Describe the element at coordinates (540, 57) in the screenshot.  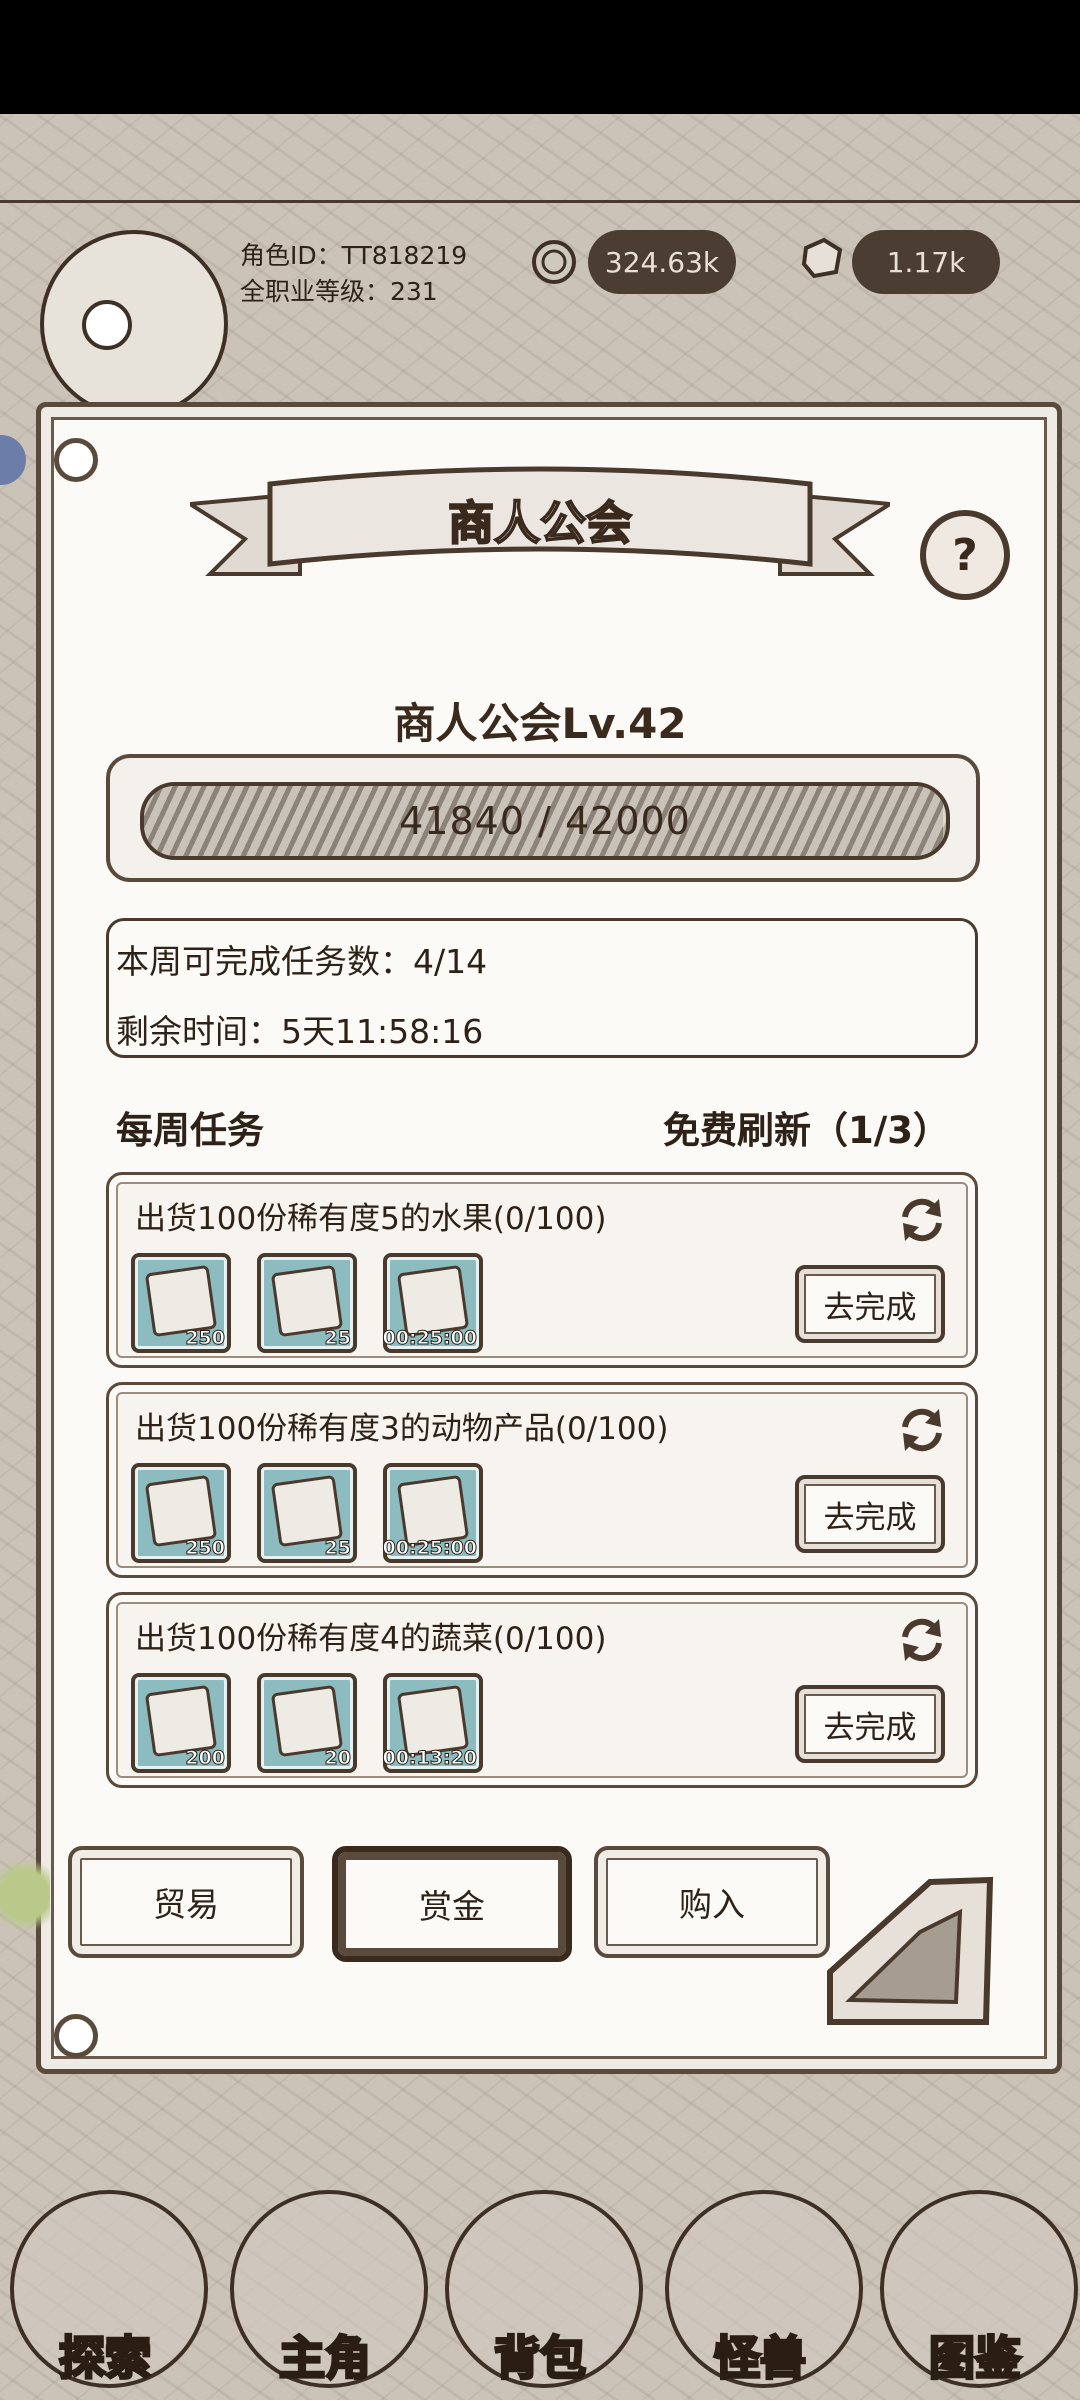
I see `status-bar` at that location.